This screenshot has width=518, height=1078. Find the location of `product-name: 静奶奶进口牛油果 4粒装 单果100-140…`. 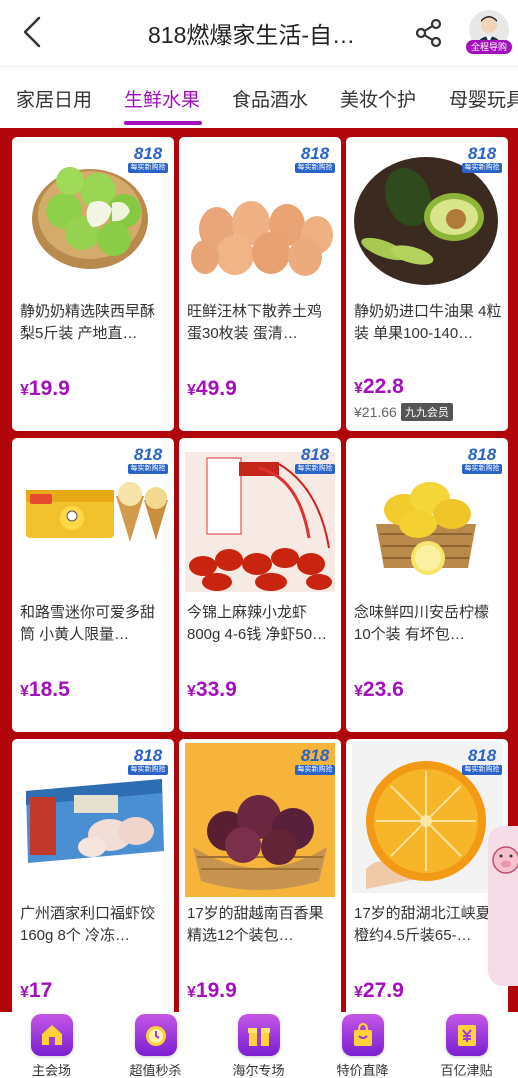

product-name: 静奶奶进口牛油果 4粒装 单果100-140… is located at coordinates (428, 322).